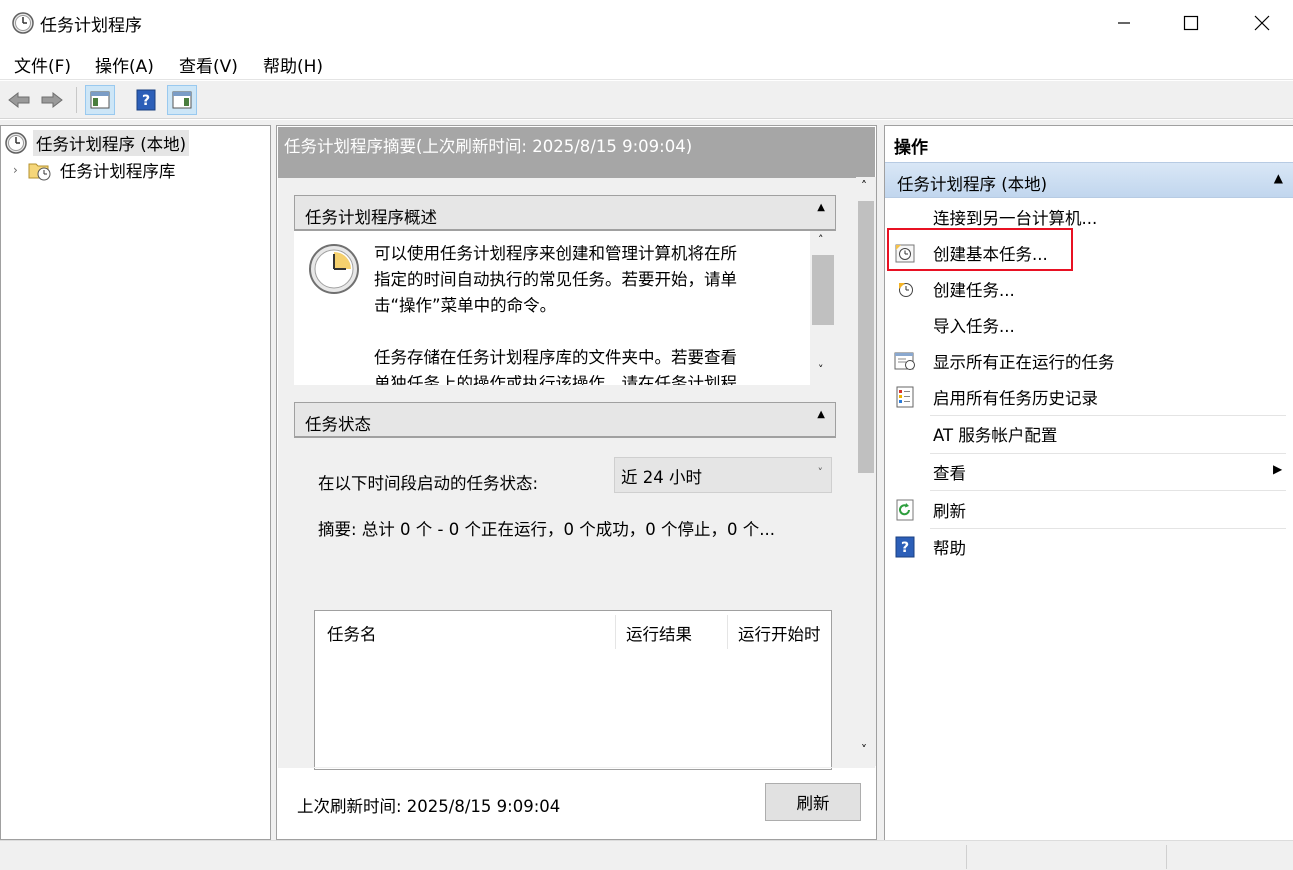  I want to click on menu-help: 帮助(H), so click(293, 64).